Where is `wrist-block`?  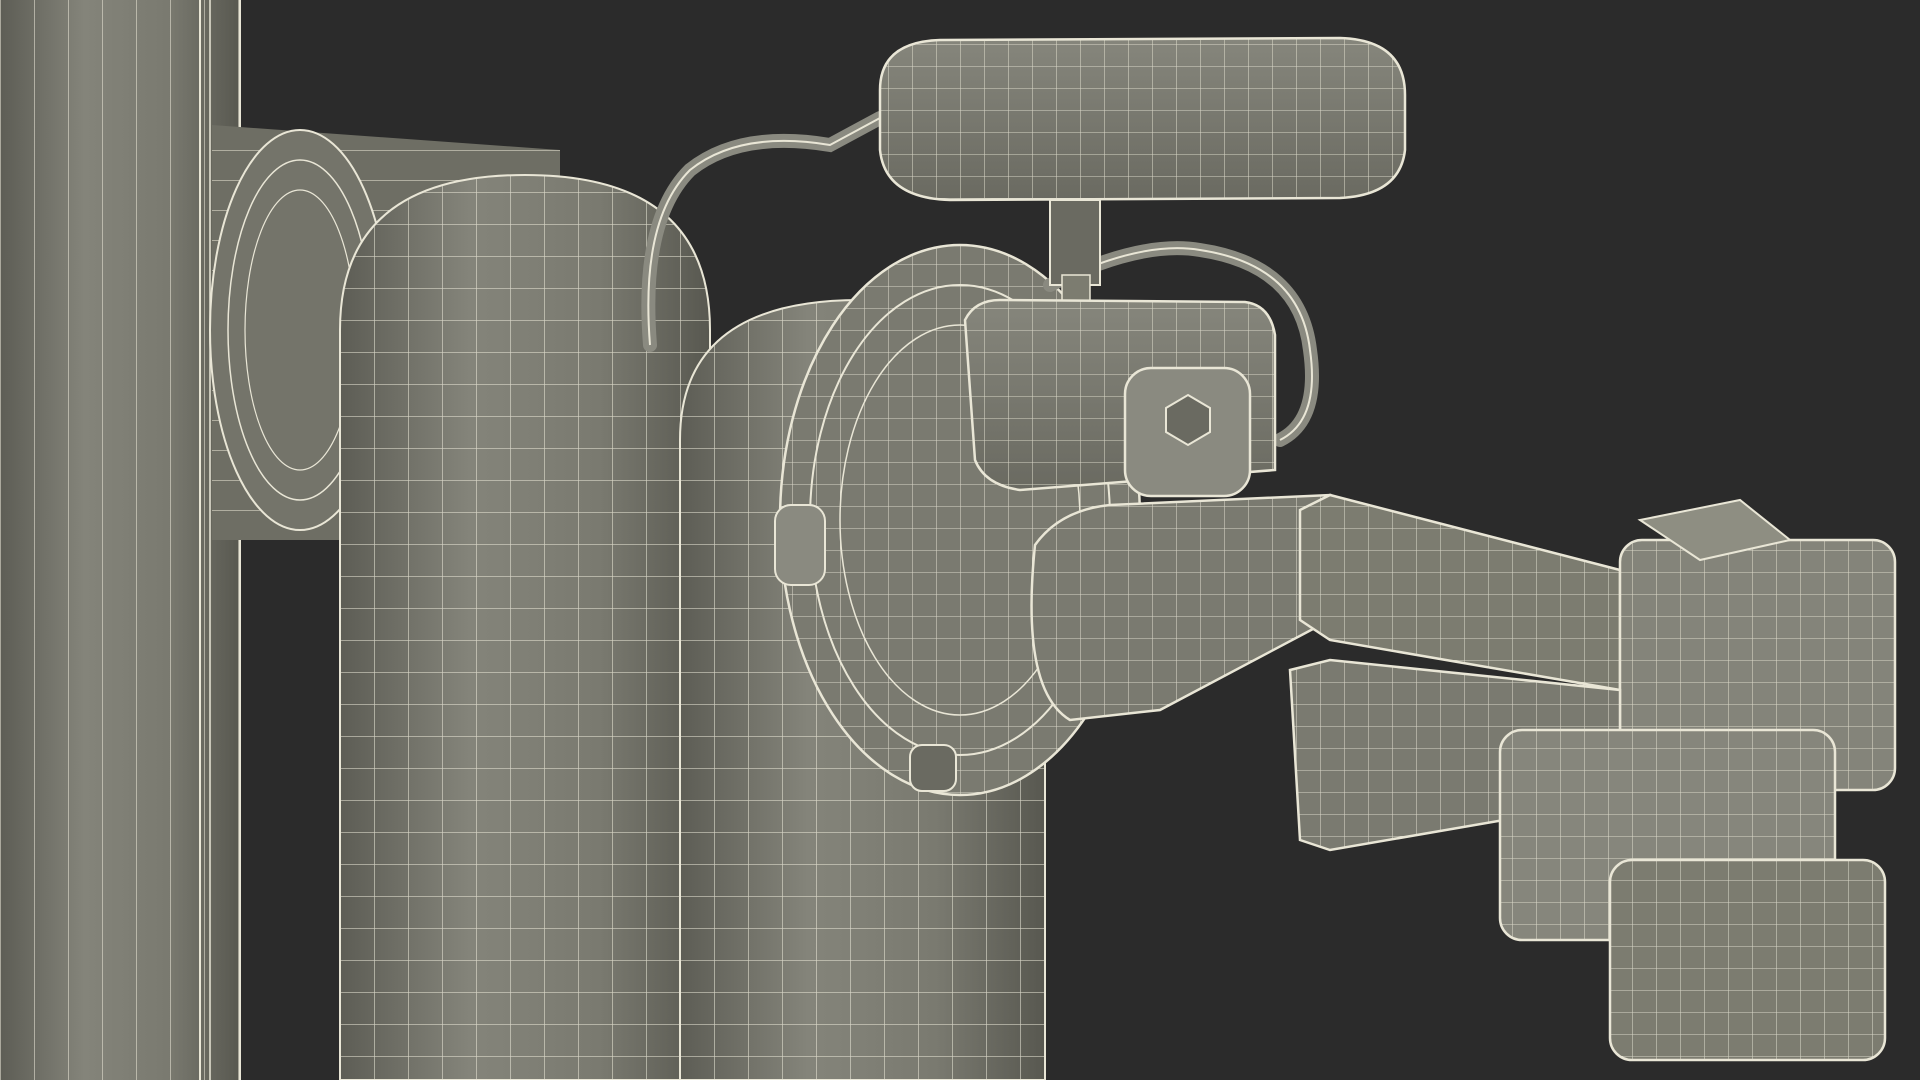
wrist-block is located at coordinates (1120, 398).